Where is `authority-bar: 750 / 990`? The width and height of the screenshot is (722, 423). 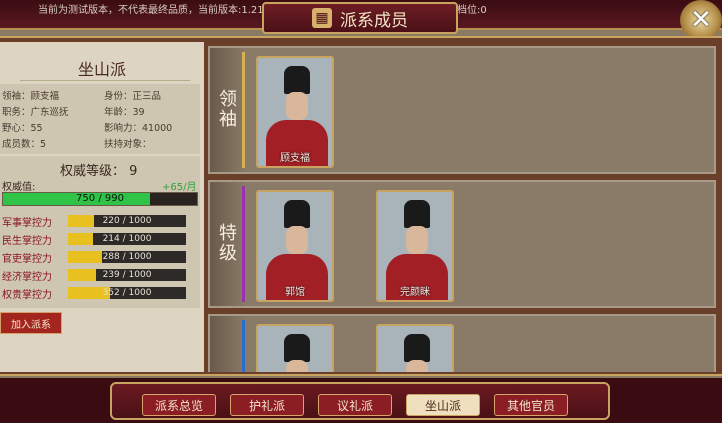 authority-bar: 750 / 990 is located at coordinates (100, 199).